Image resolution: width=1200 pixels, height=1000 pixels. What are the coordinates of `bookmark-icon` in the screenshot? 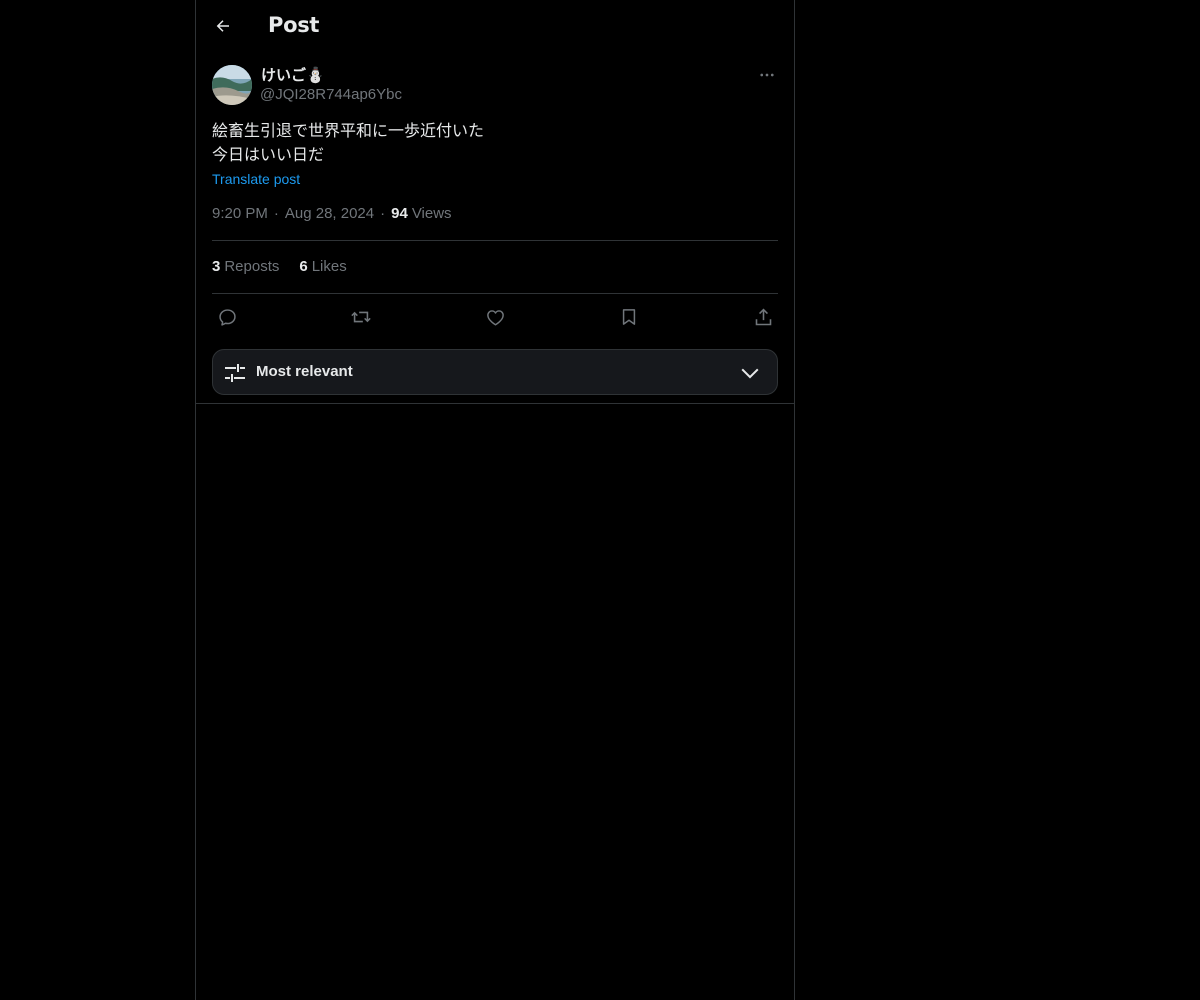 It's located at (629, 317).